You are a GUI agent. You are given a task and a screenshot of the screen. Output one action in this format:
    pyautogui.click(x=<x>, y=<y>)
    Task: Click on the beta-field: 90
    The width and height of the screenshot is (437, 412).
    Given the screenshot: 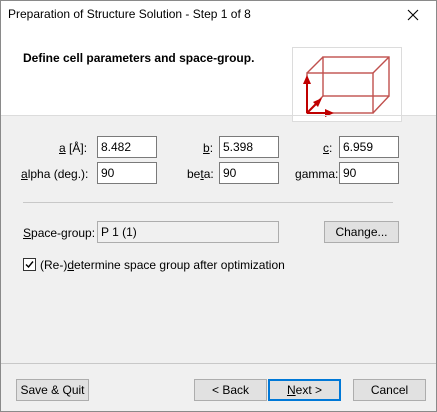 What is the action you would take?
    pyautogui.click(x=249, y=173)
    